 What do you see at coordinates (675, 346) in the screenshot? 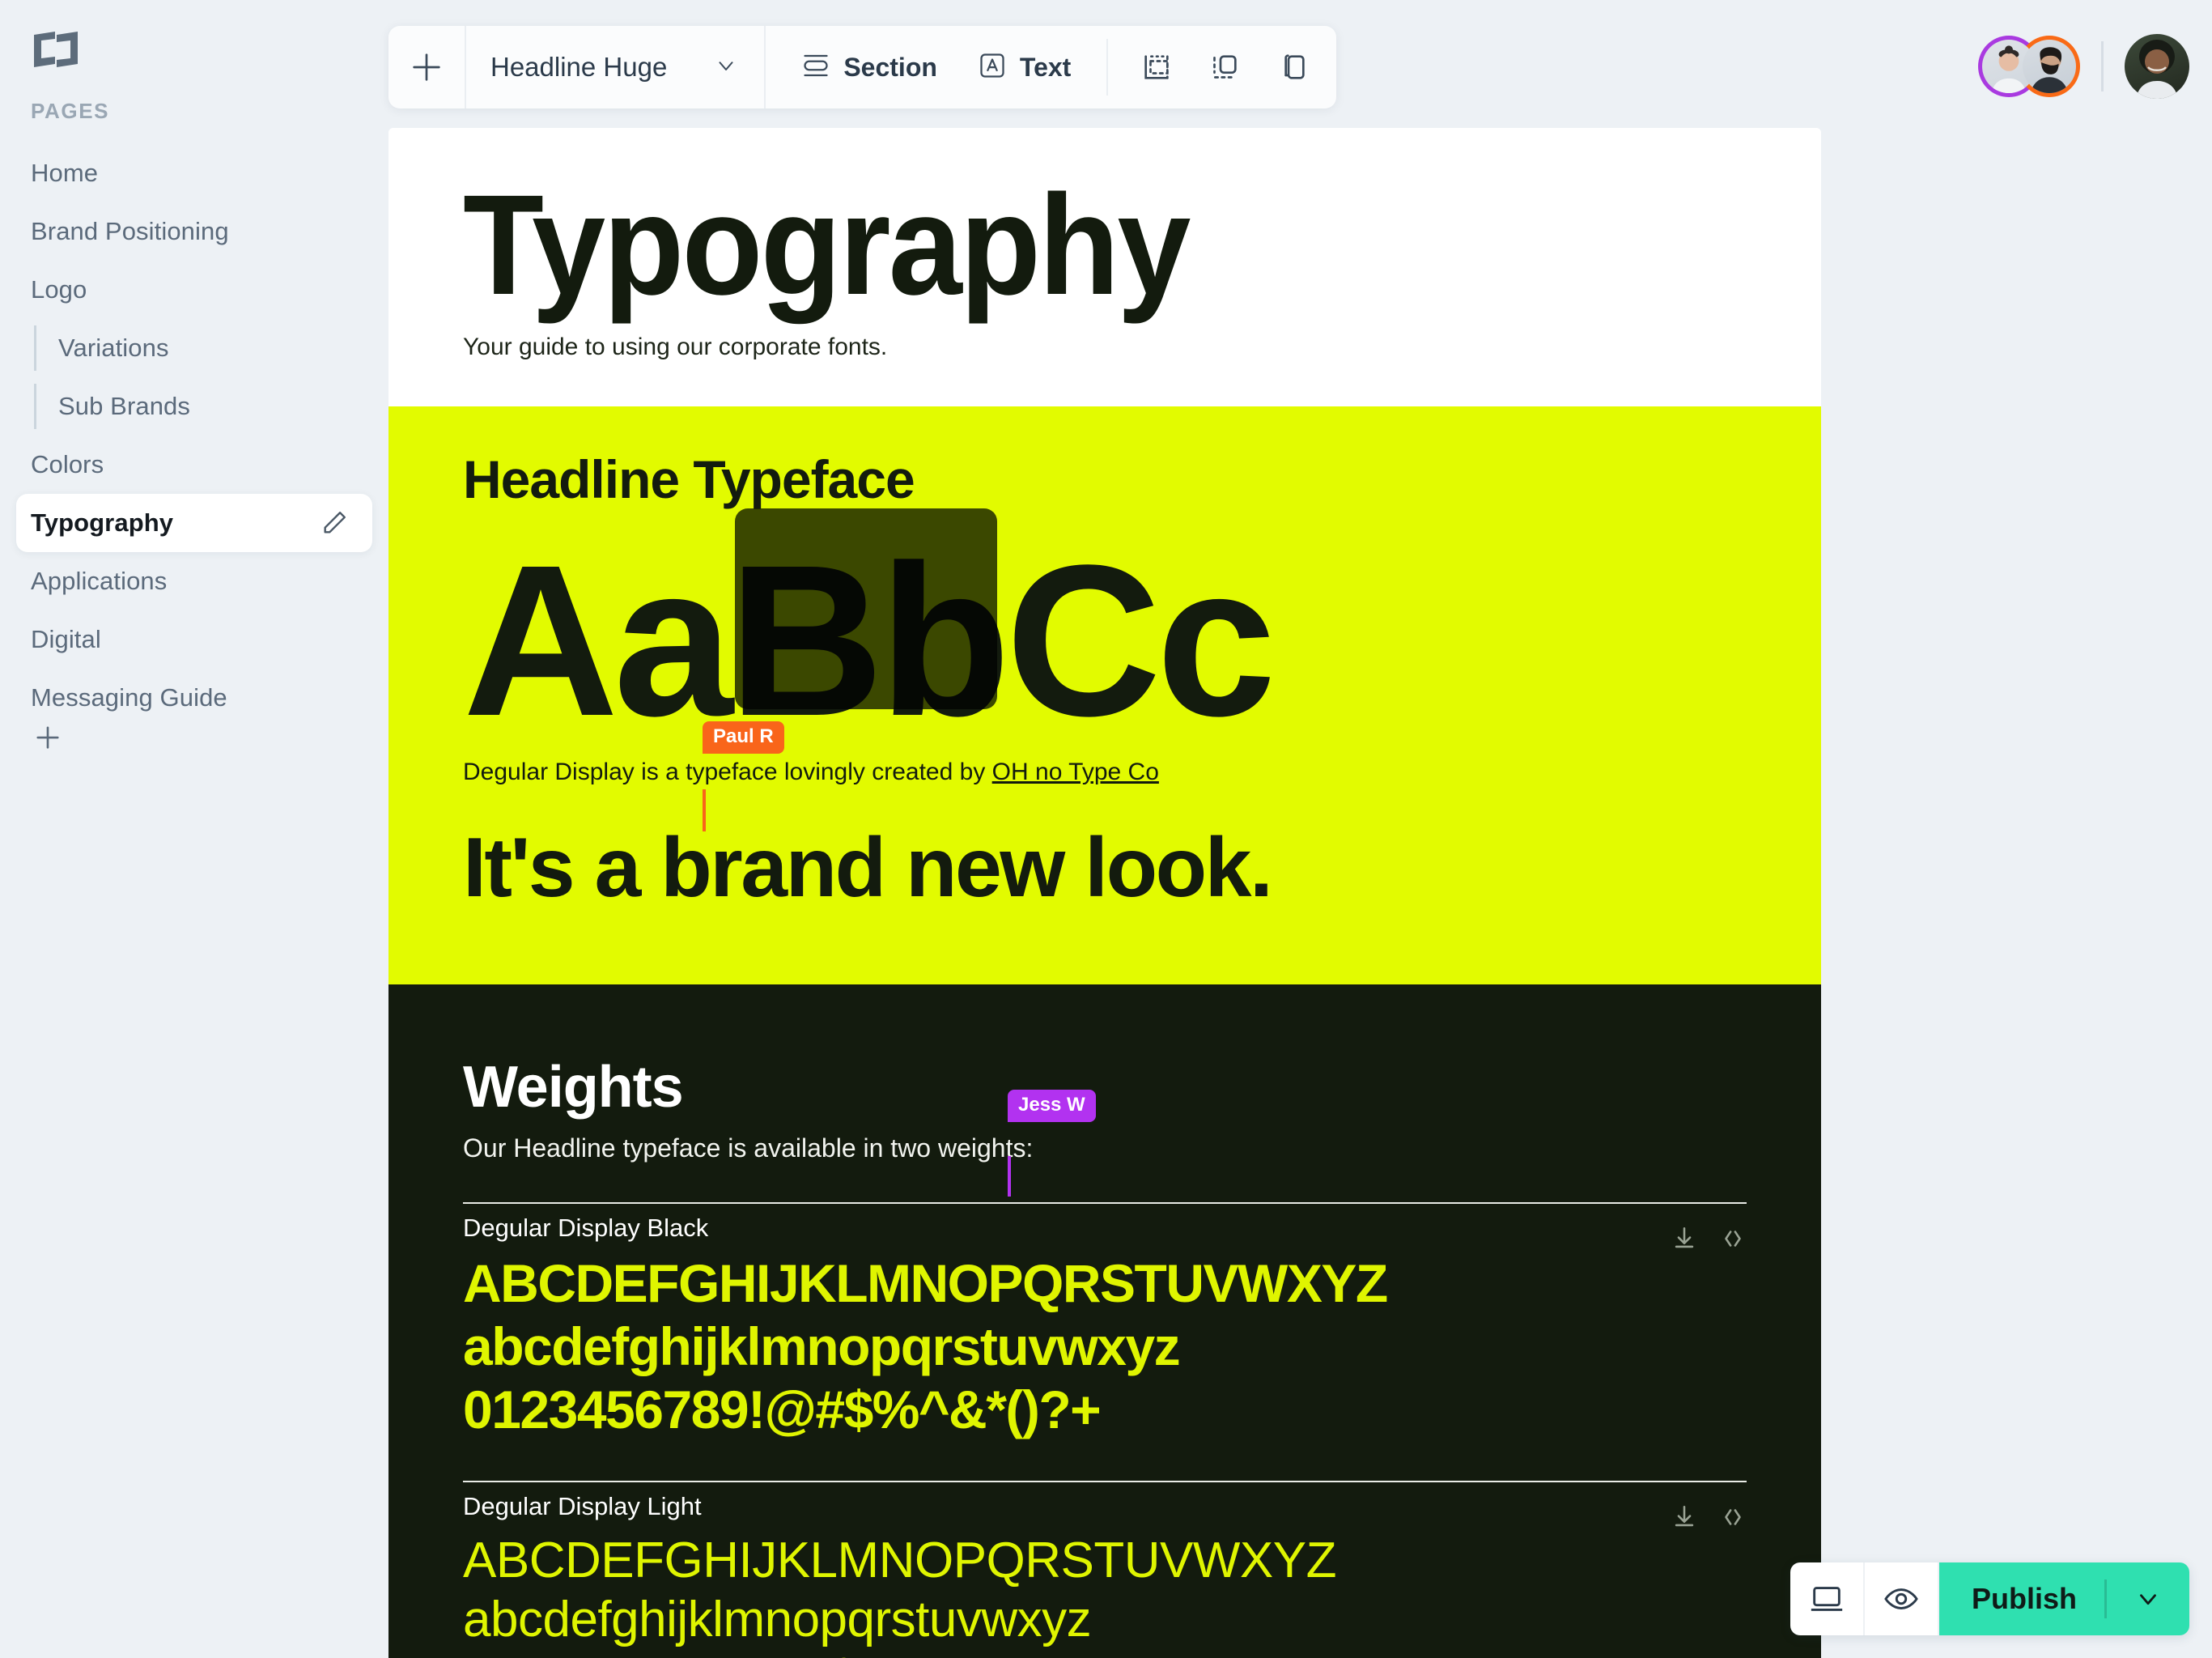
I see `page-subtitle: Your guide to using our corporate fonts.` at bounding box center [675, 346].